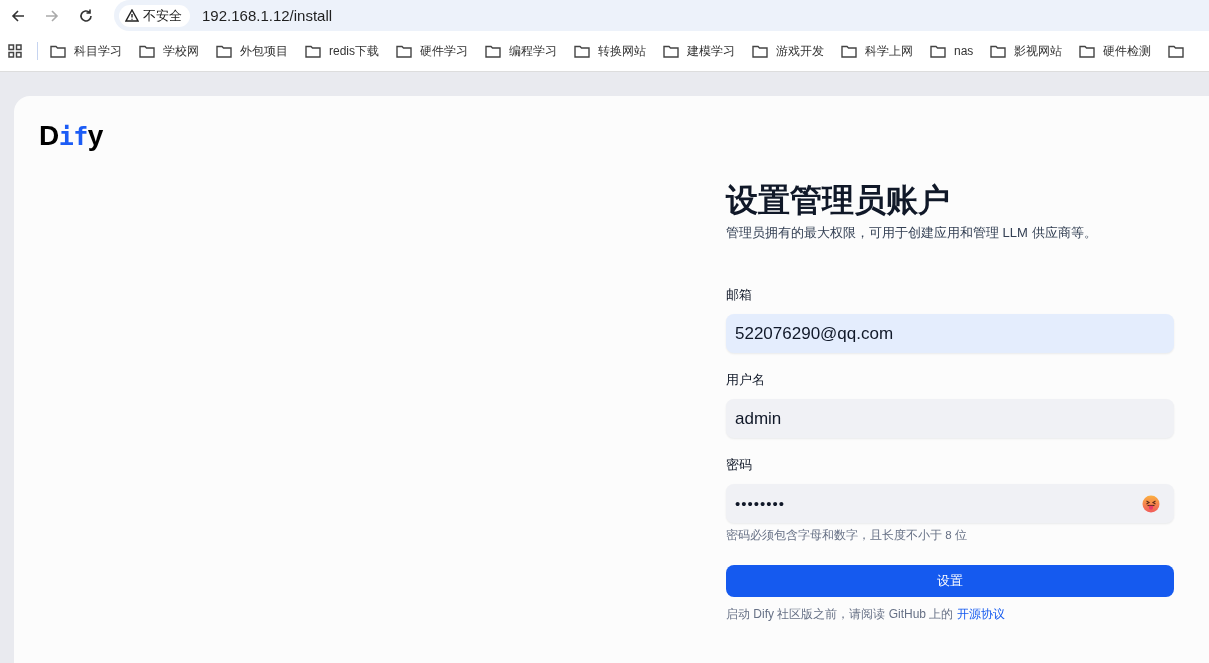 The height and width of the screenshot is (663, 1209). I want to click on field-label: 邮箱, so click(739, 295).